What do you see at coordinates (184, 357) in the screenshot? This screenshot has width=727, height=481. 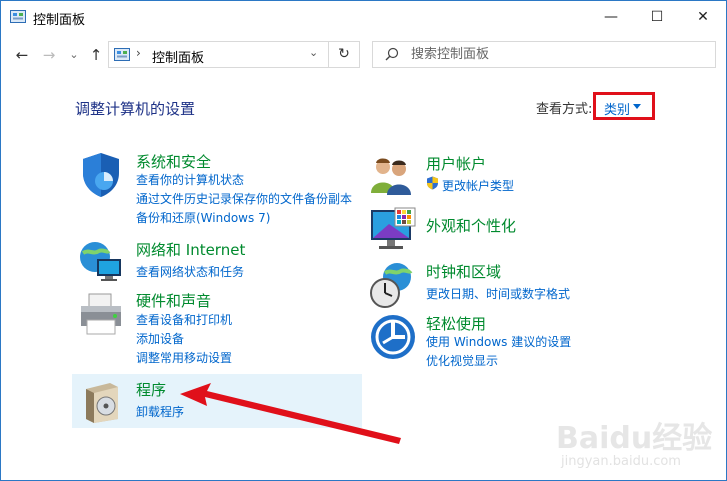 I see `category-link: 调整常用移动设置` at bounding box center [184, 357].